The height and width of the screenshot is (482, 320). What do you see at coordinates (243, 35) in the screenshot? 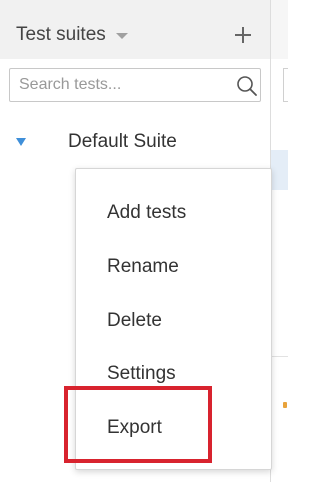
I see `add-suite-button` at bounding box center [243, 35].